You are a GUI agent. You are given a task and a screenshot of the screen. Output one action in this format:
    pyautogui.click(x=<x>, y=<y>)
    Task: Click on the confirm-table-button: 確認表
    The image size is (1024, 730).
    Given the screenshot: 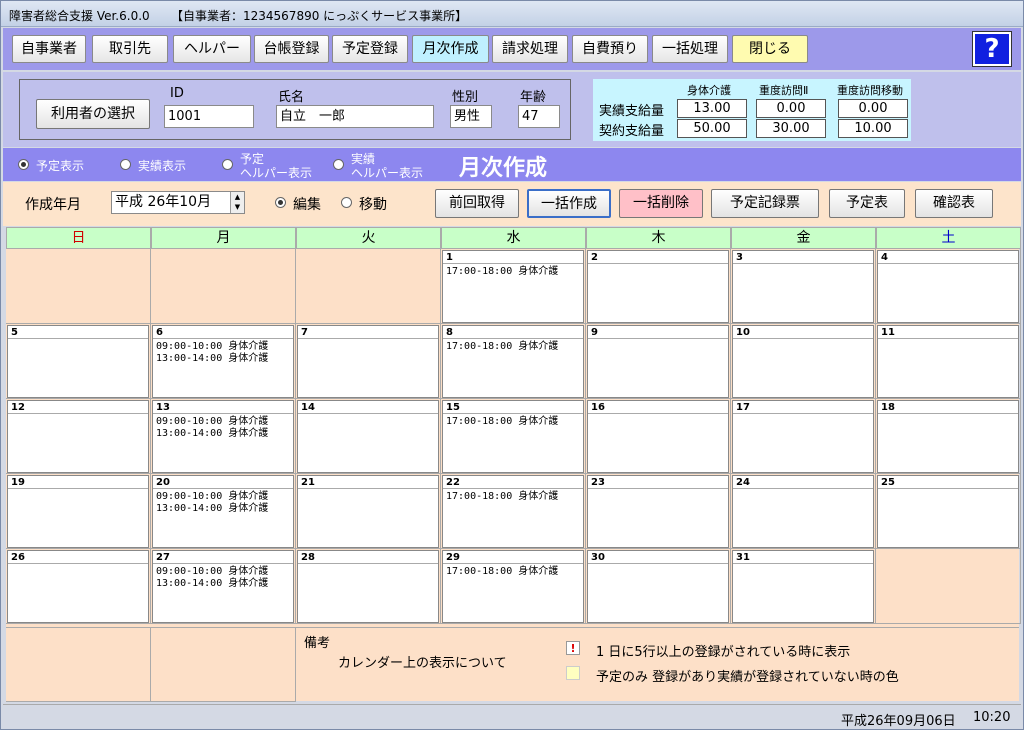 What is the action you would take?
    pyautogui.click(x=954, y=203)
    